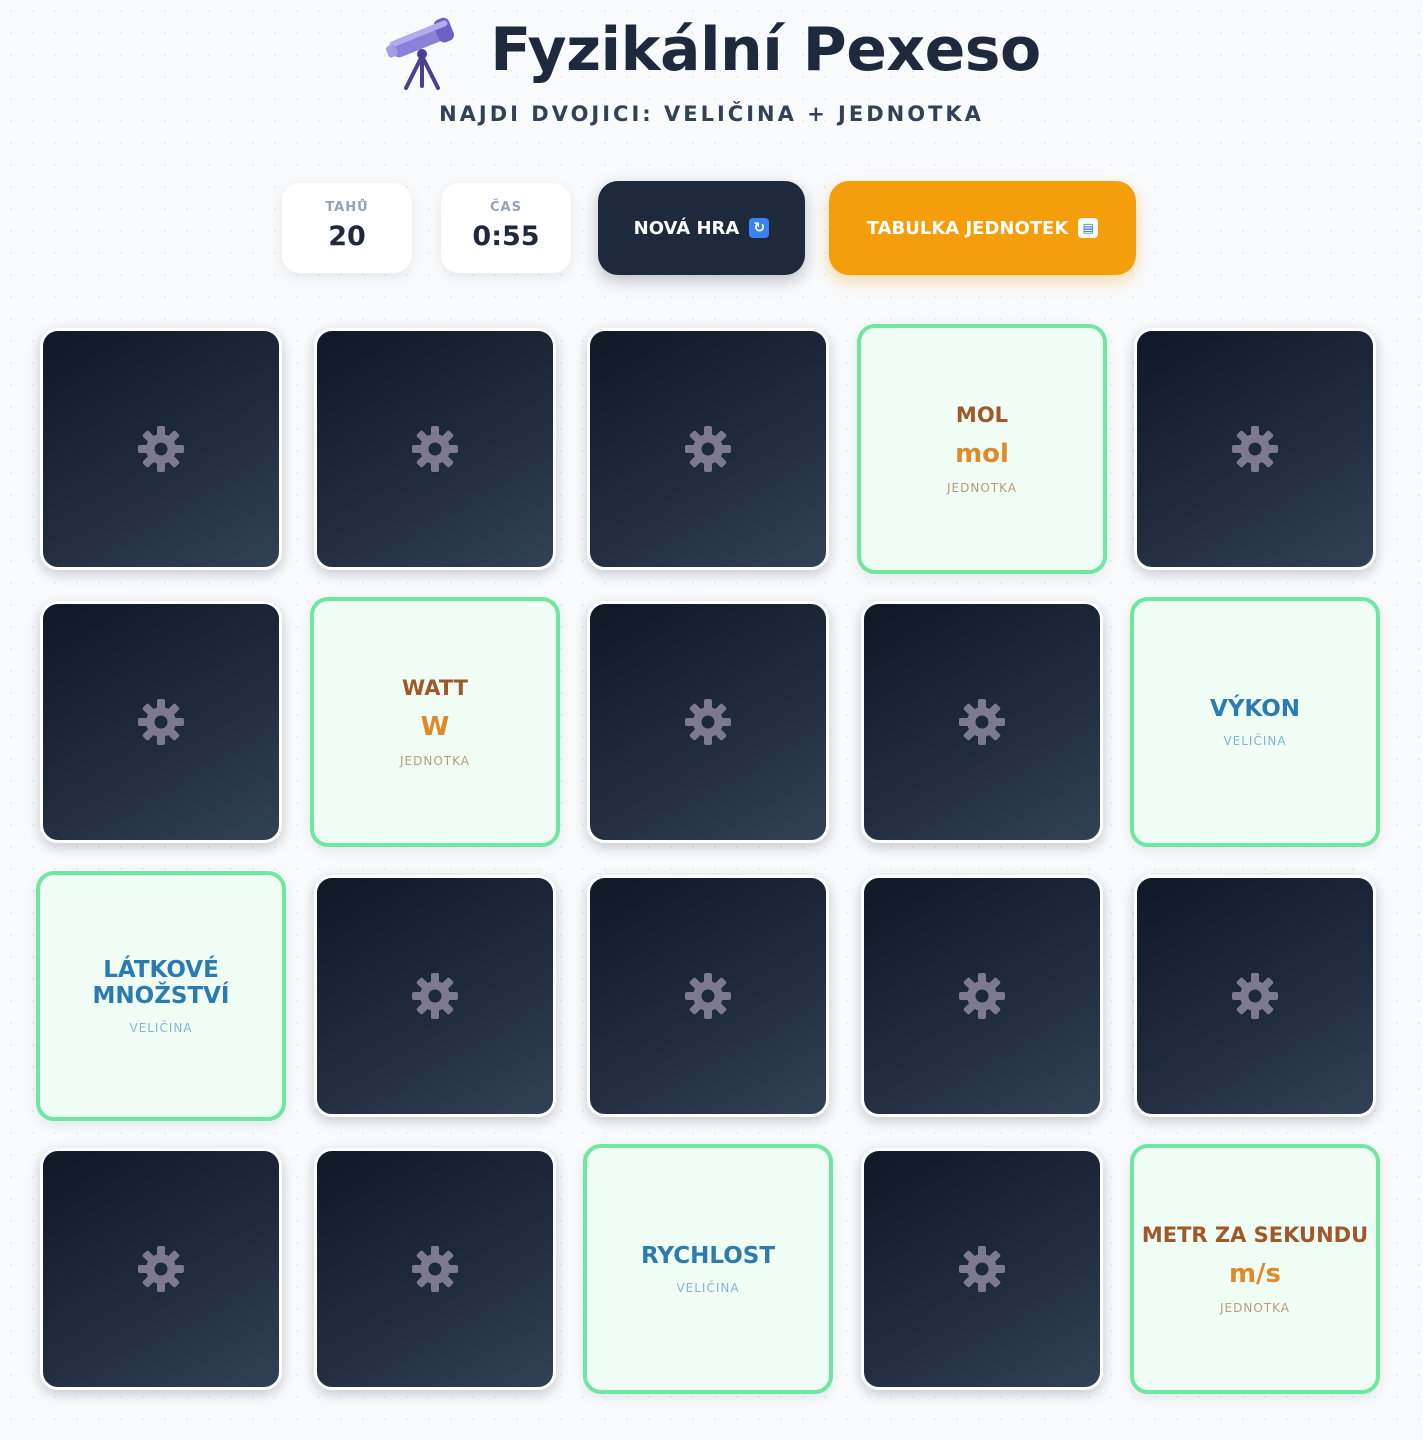 This screenshot has width=1423, height=1440. I want to click on card-unit-symbol: m/s, so click(1255, 1274).